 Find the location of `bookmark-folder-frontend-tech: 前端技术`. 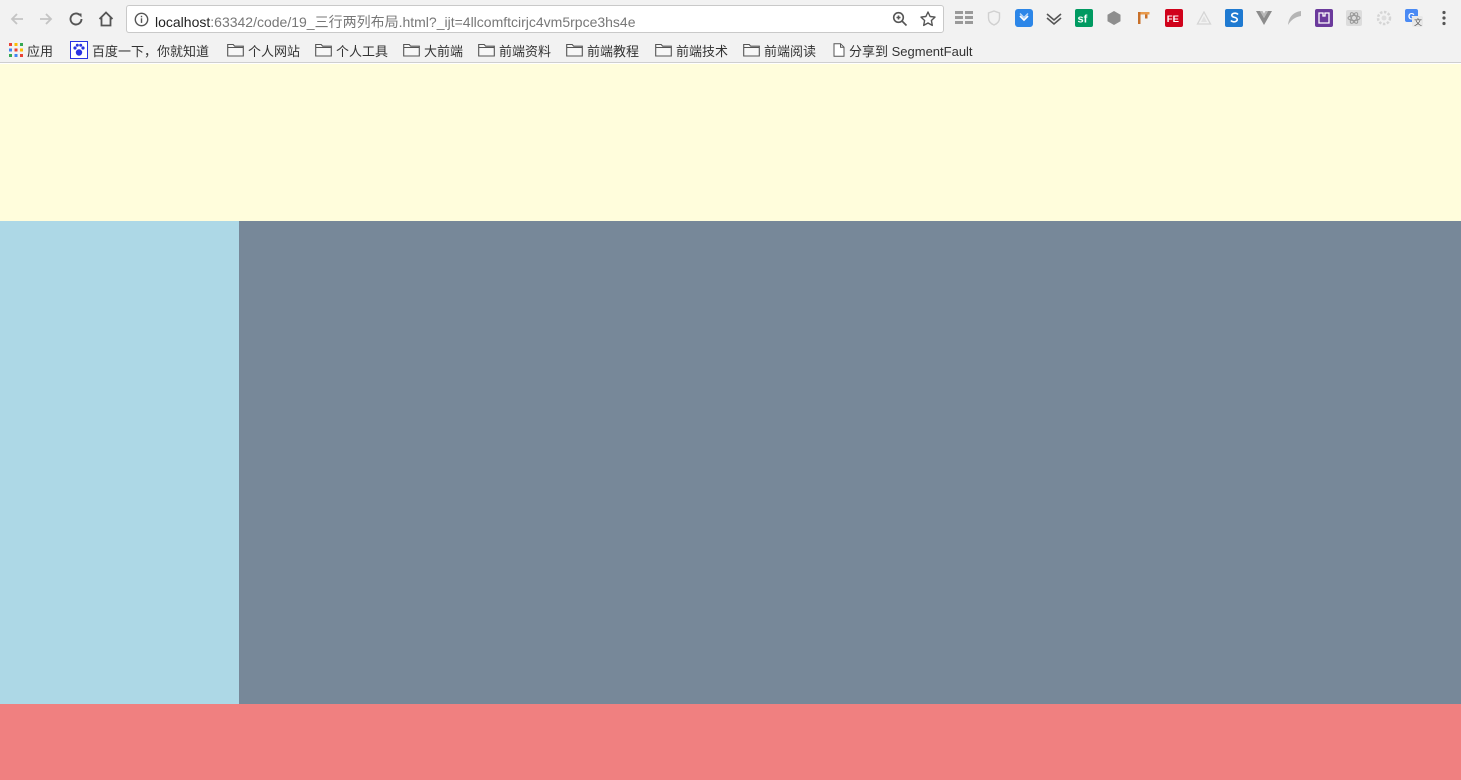

bookmark-folder-frontend-tech: 前端技术 is located at coordinates (691, 50).